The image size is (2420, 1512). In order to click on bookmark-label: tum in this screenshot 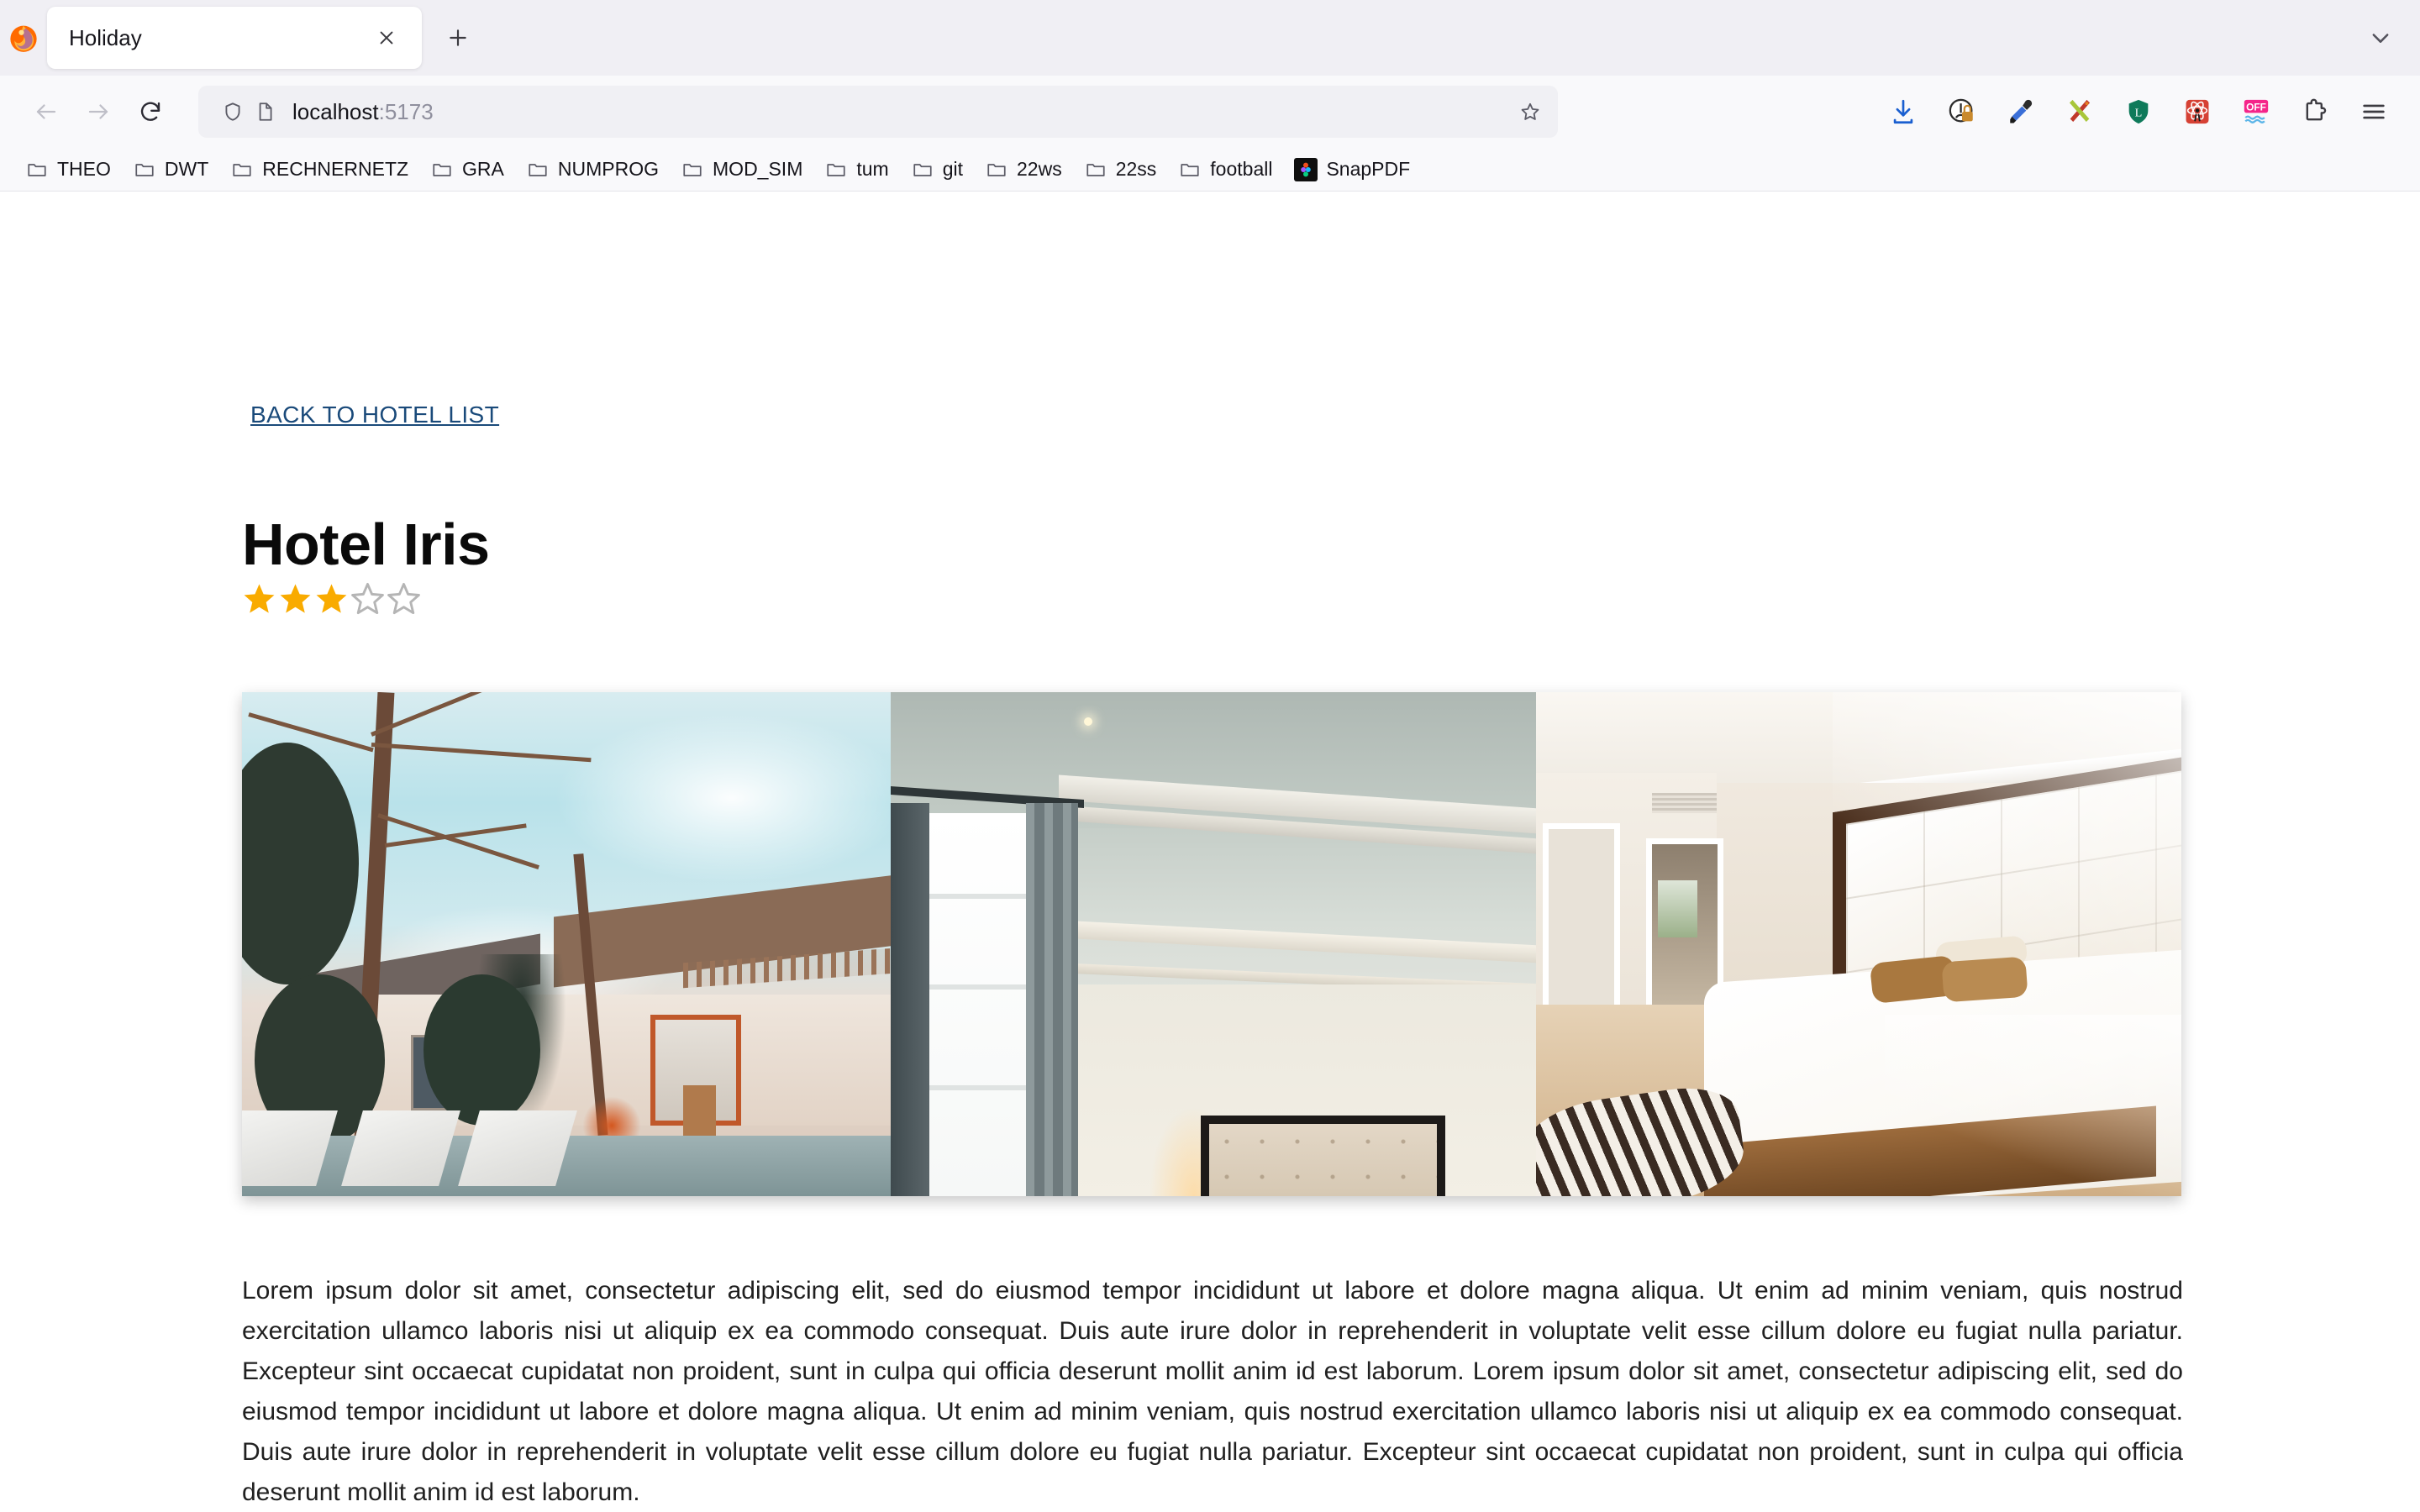, I will do `click(872, 169)`.